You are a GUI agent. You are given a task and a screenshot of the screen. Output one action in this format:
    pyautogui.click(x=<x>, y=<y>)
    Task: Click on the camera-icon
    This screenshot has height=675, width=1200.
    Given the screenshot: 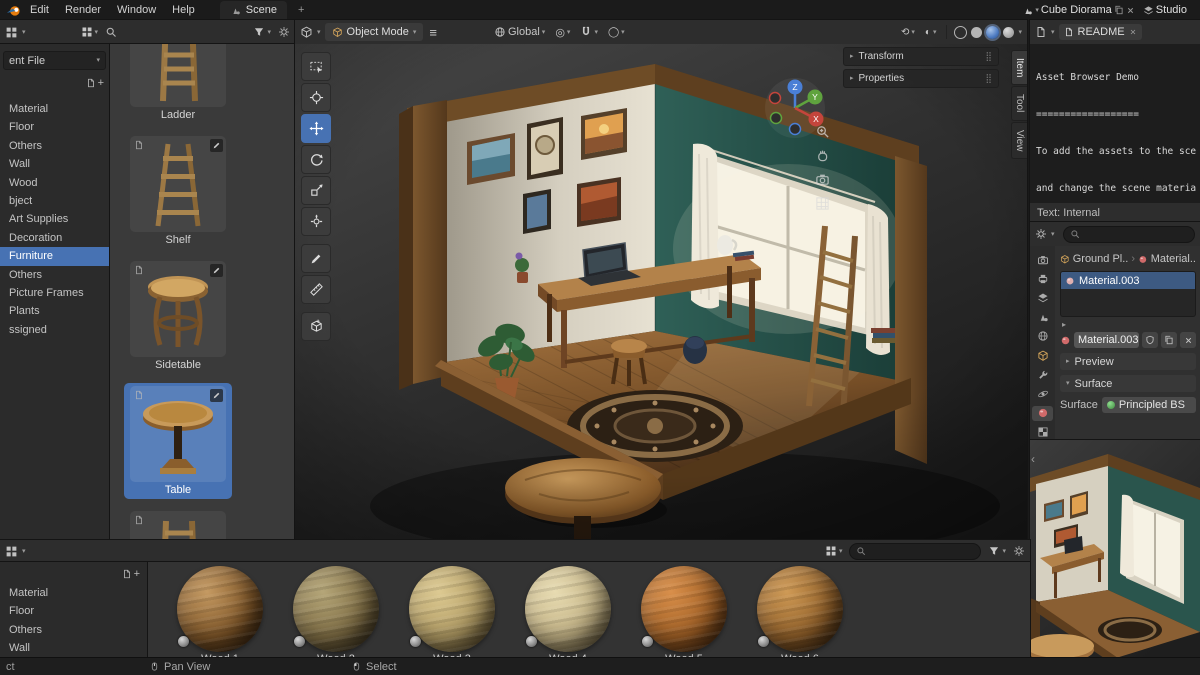 What is the action you would take?
    pyautogui.click(x=822, y=179)
    